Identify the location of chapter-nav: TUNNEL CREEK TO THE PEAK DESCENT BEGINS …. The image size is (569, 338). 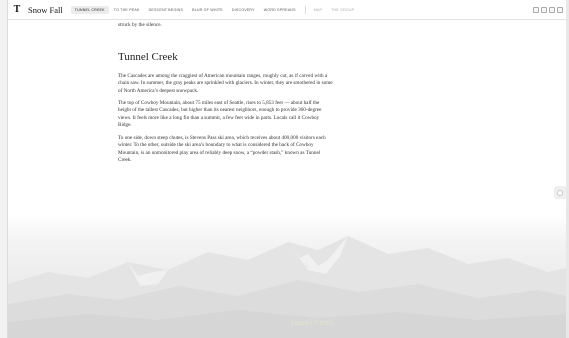
(215, 9).